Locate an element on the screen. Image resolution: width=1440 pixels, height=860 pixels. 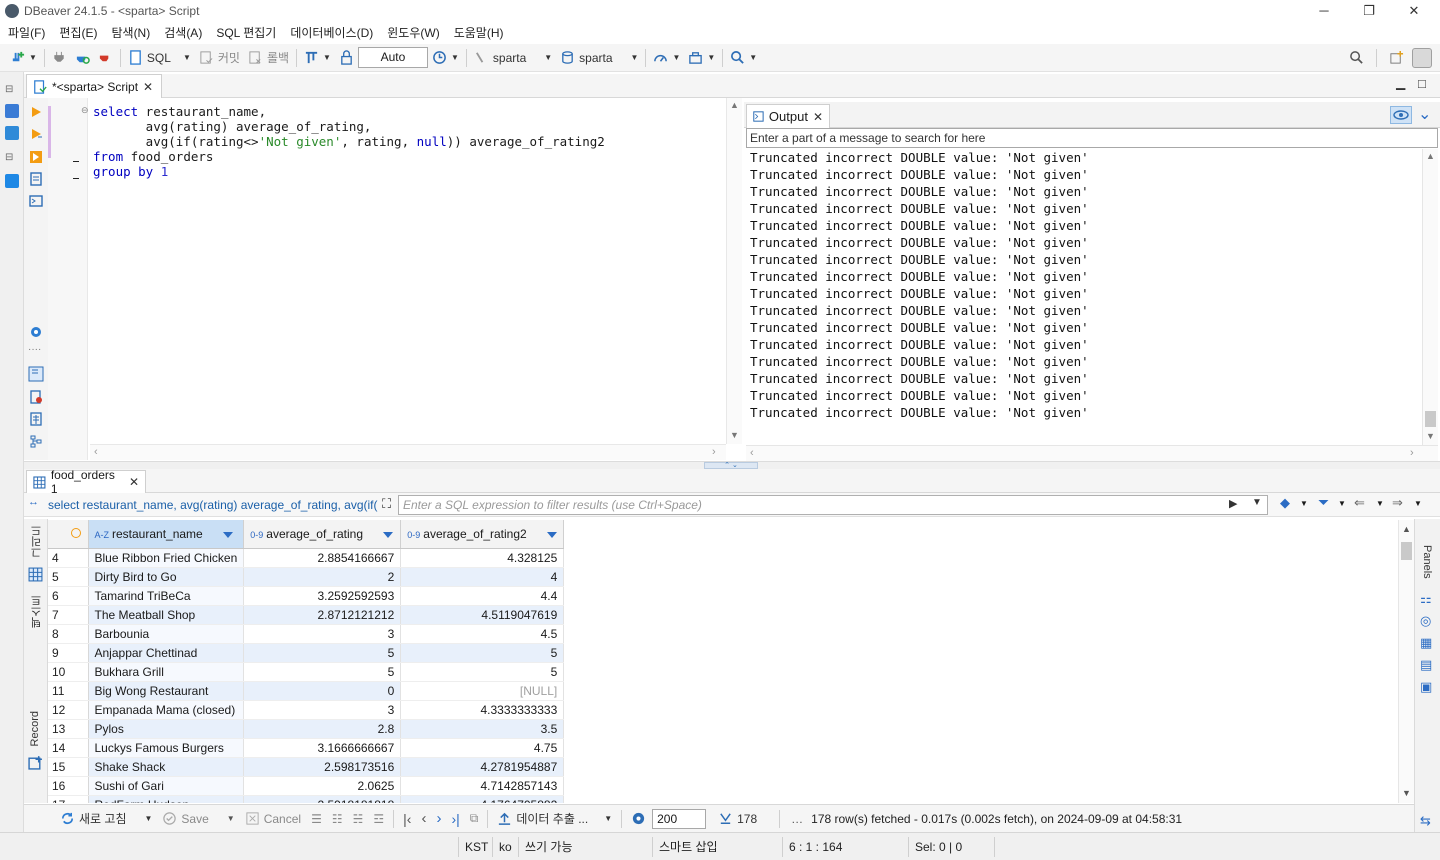
table-row: 13 Pylos 2.8 3.5 is located at coordinates (306, 729).